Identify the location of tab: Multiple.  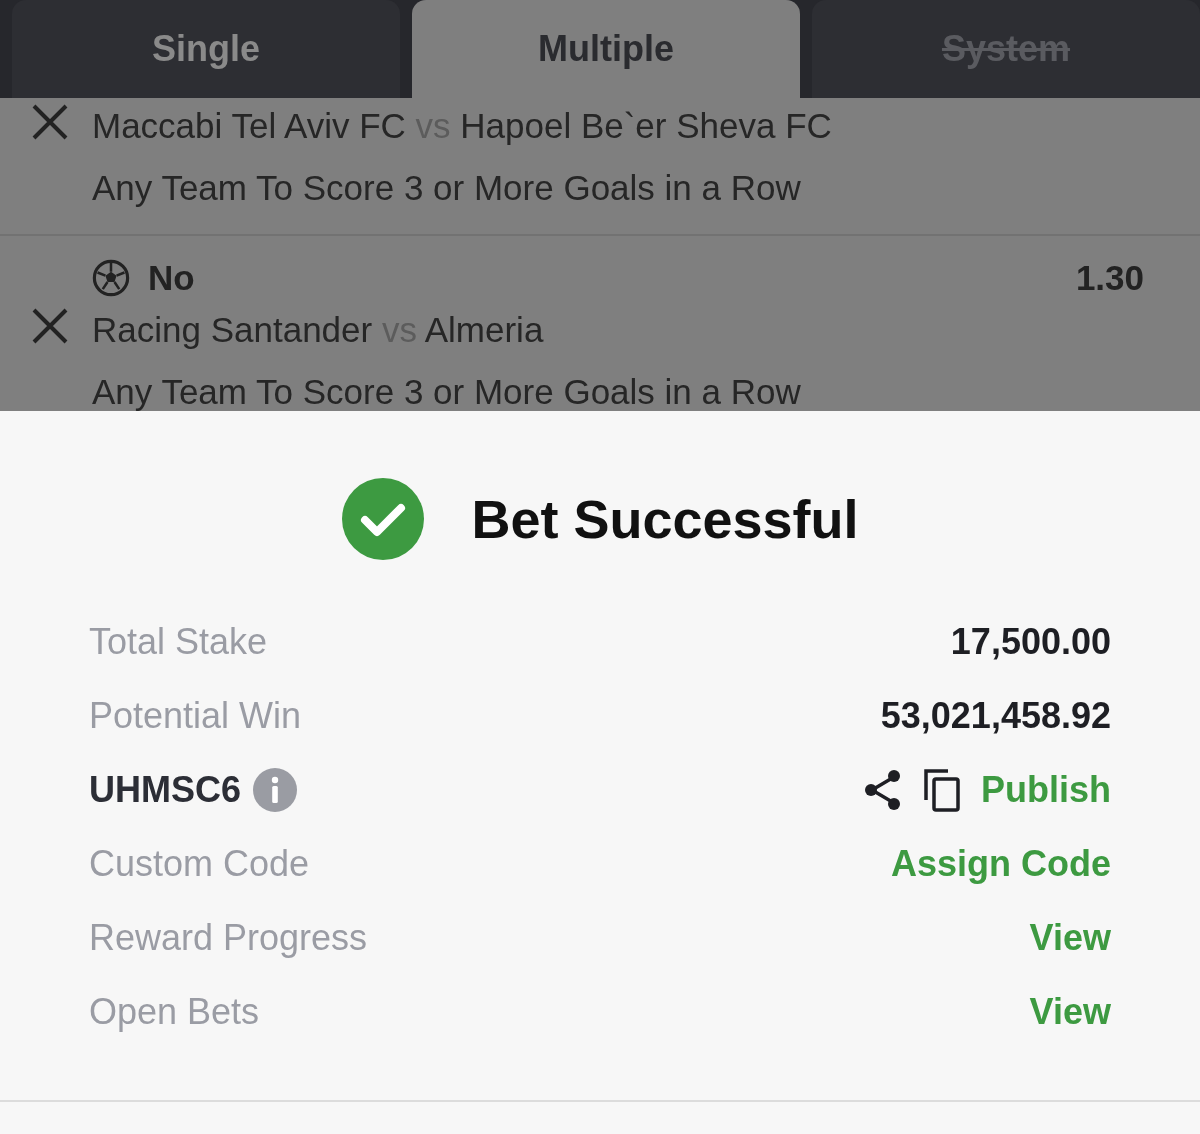
(606, 49).